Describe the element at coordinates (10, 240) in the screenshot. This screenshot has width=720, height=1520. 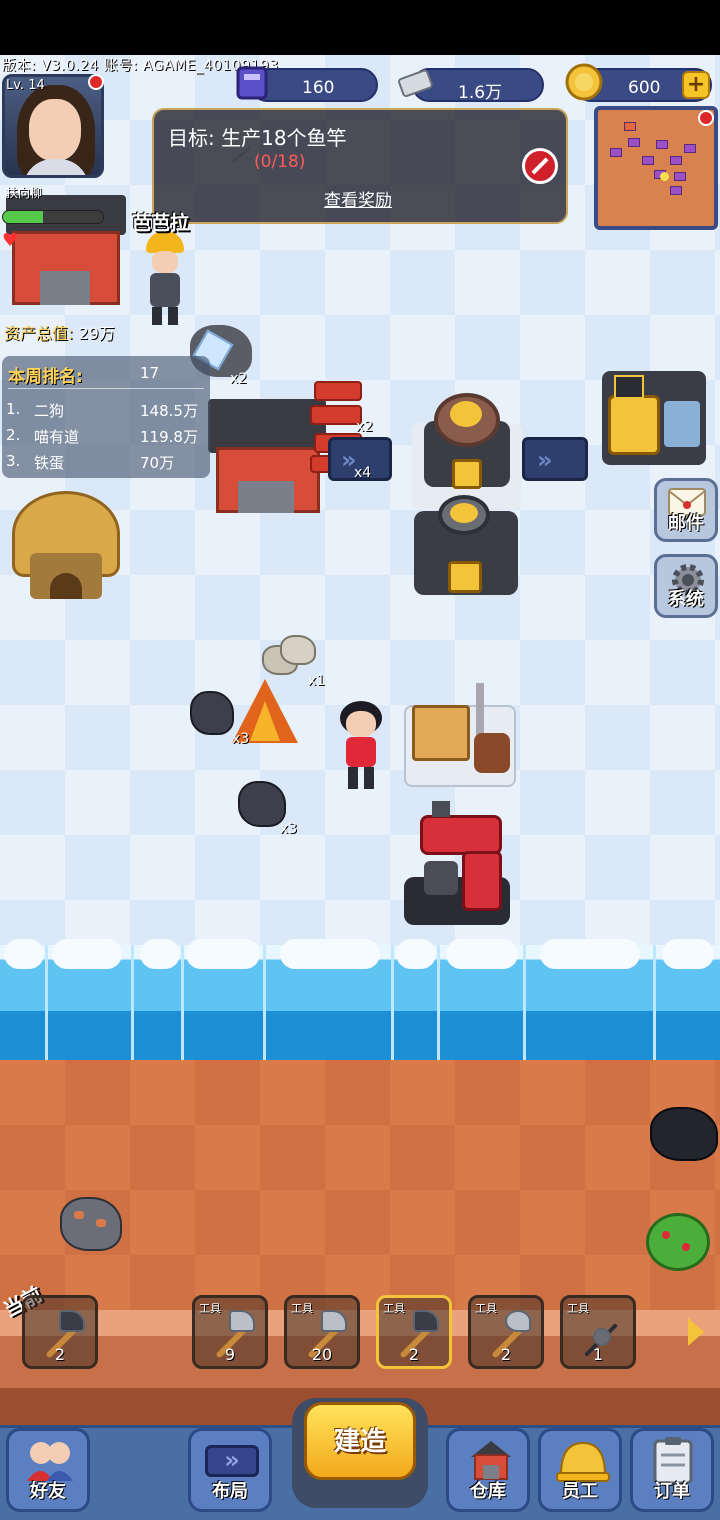
I see `heart-icon: ♥` at that location.